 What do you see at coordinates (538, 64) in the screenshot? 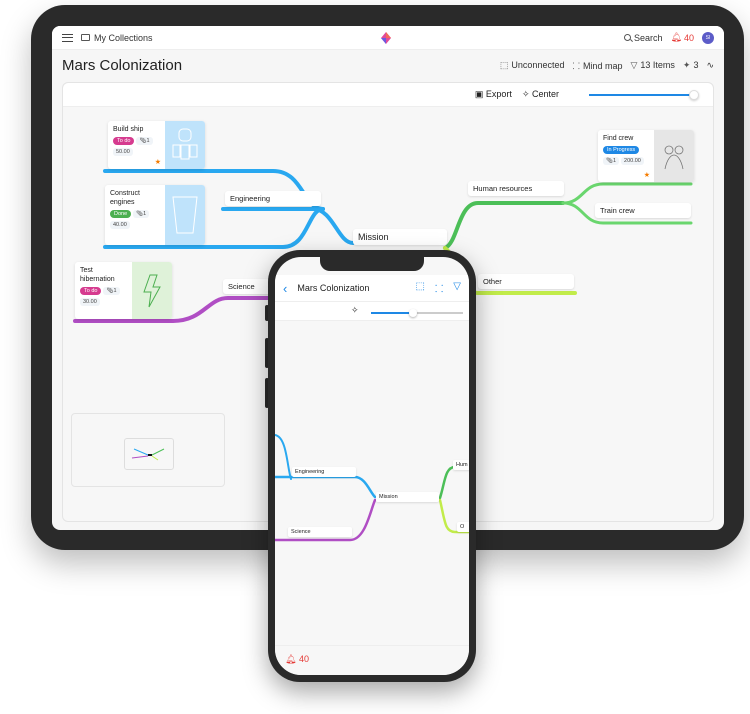
I see `unconnected-label: Unconnected` at bounding box center [538, 64].